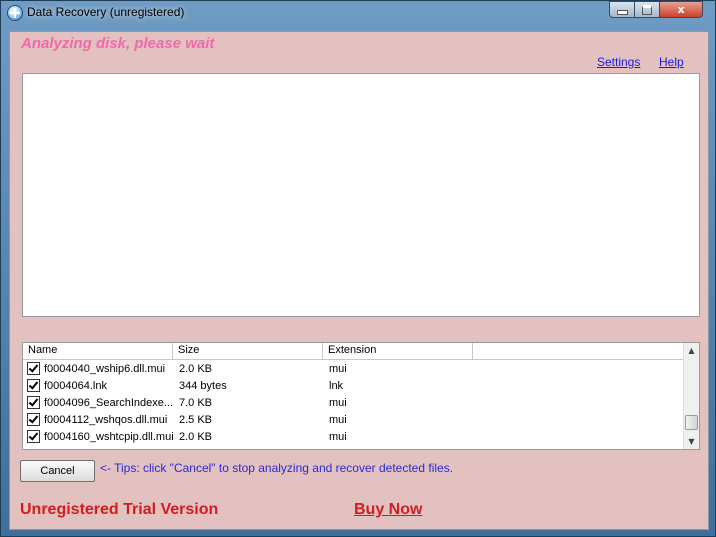  I want to click on status-title: Analyzing disk, please wait, so click(118, 43).